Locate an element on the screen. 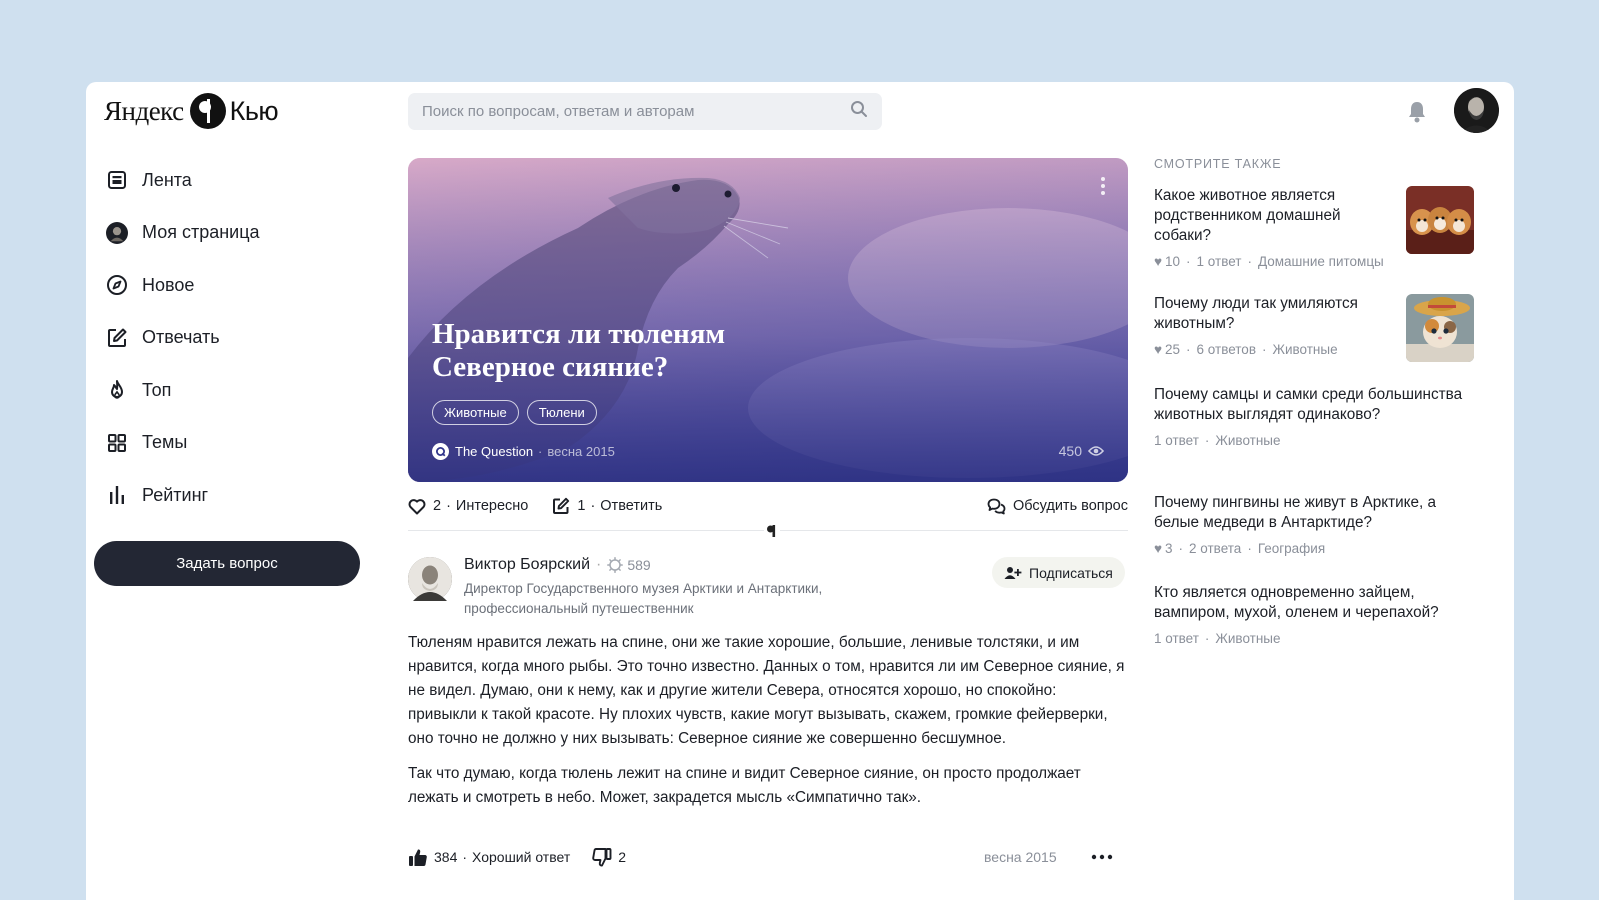 This screenshot has height=900, width=1599. view-count: 450 is located at coordinates (1081, 451).